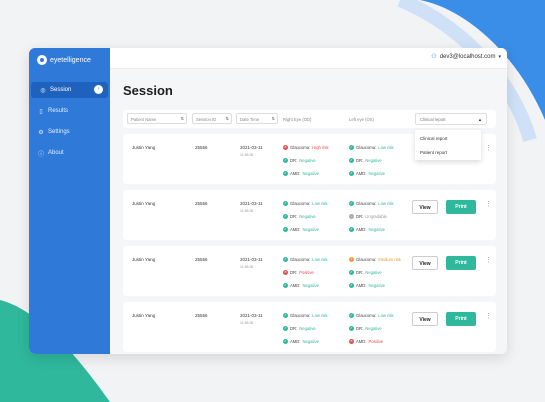 This screenshot has height=402, width=545. I want to click on sidebar-item-label: About, so click(56, 153).